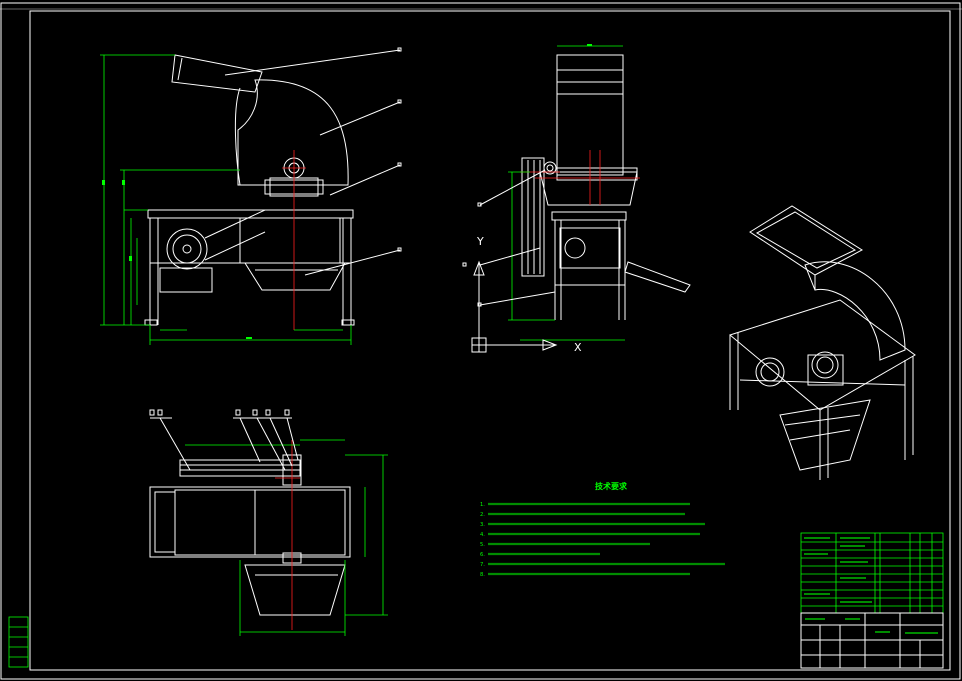  What do you see at coordinates (482, 545) in the screenshot?
I see `requirement-5: 5.` at bounding box center [482, 545].